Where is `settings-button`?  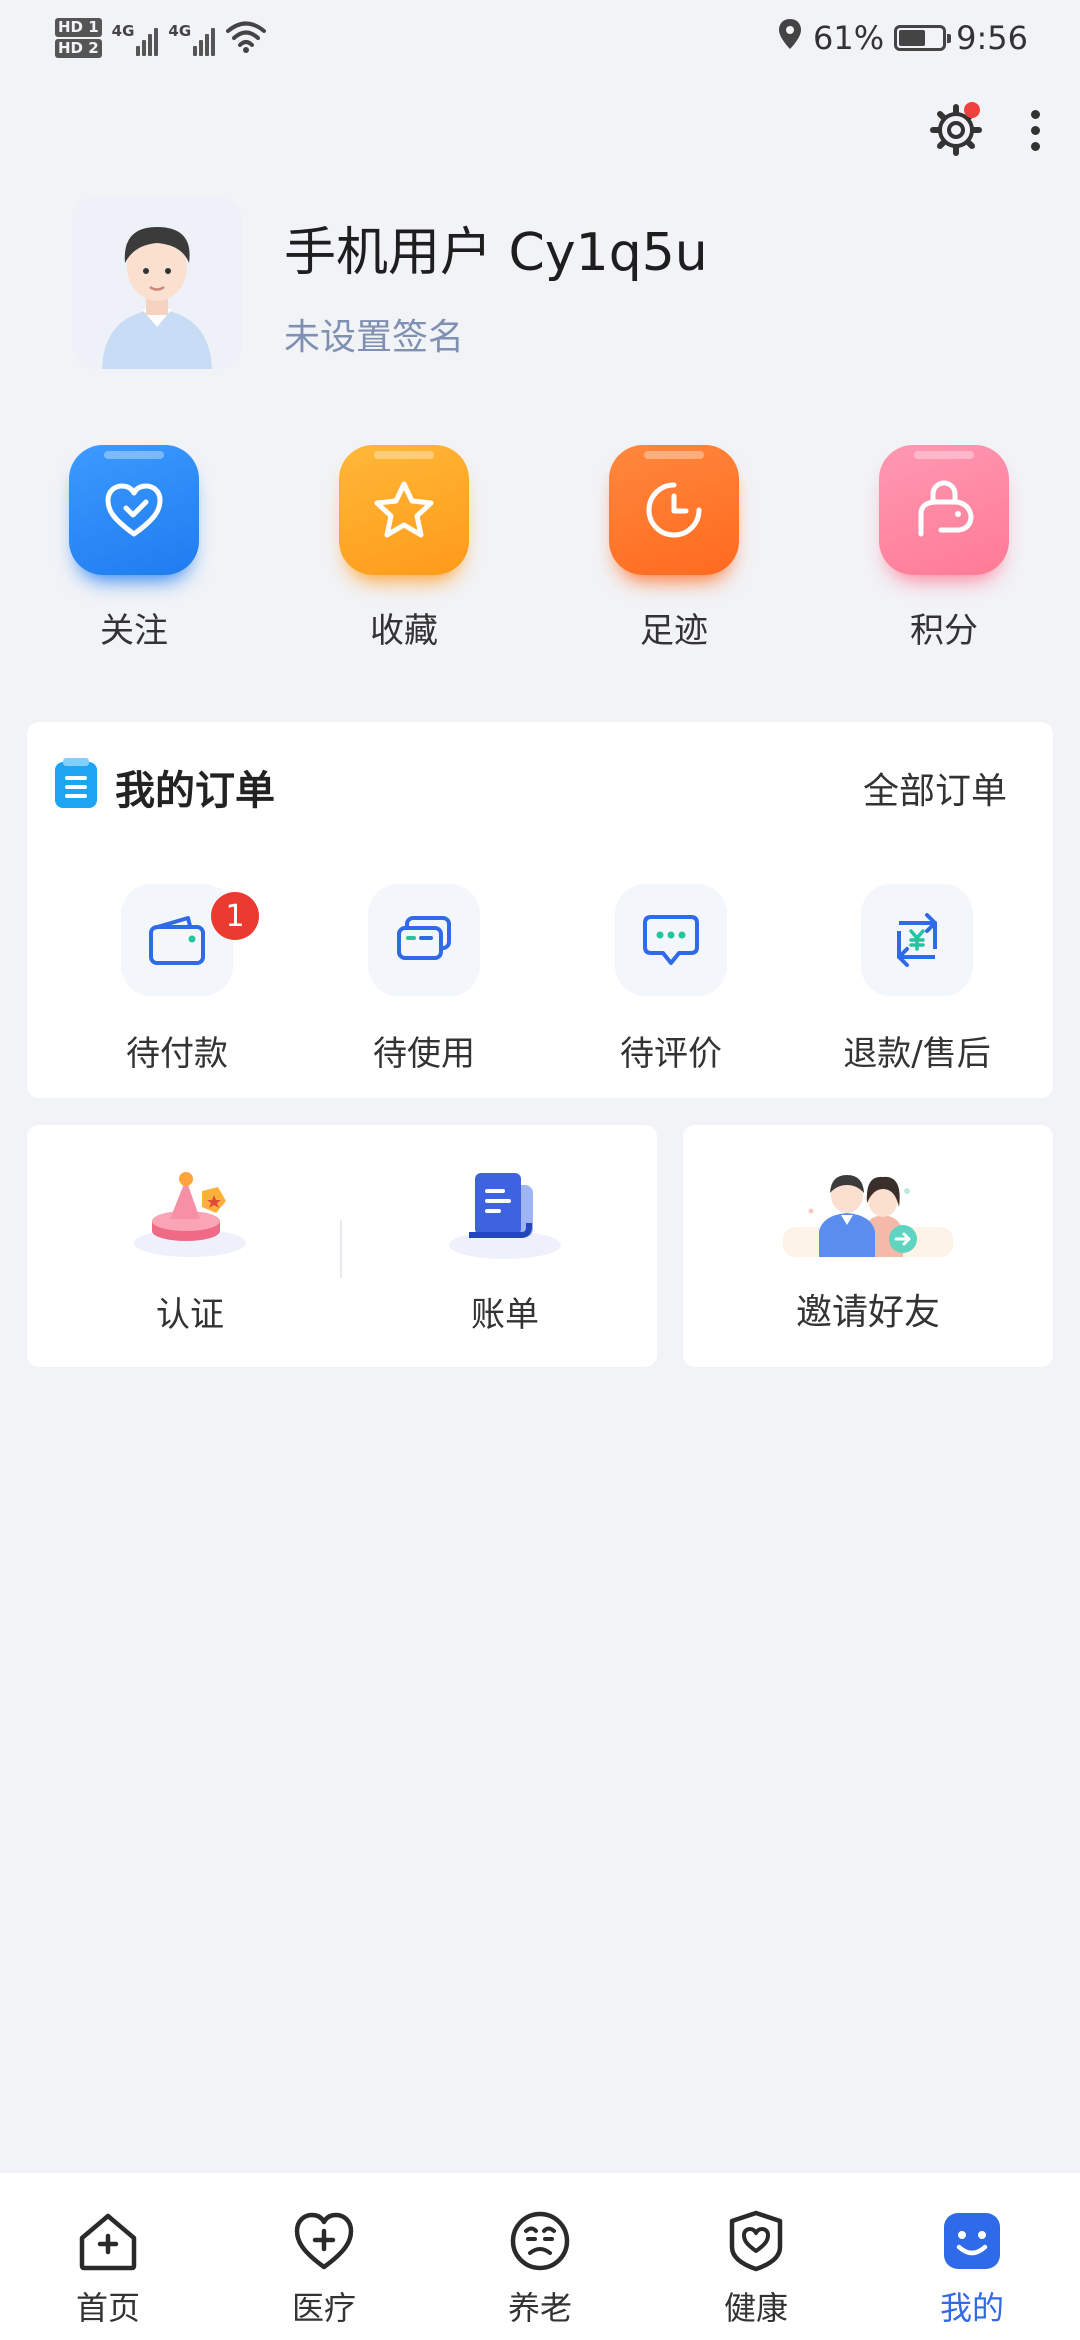 settings-button is located at coordinates (956, 130).